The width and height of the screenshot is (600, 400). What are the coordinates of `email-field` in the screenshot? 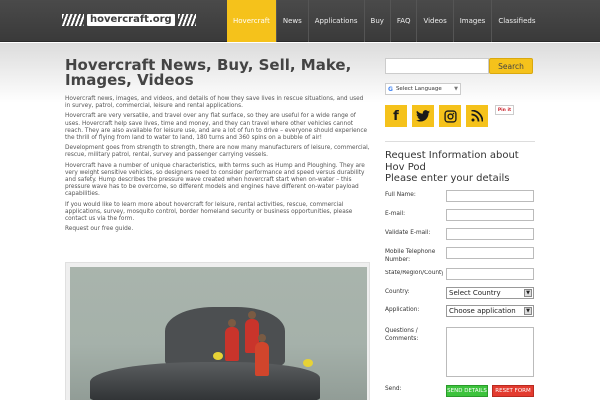 It's located at (490, 215).